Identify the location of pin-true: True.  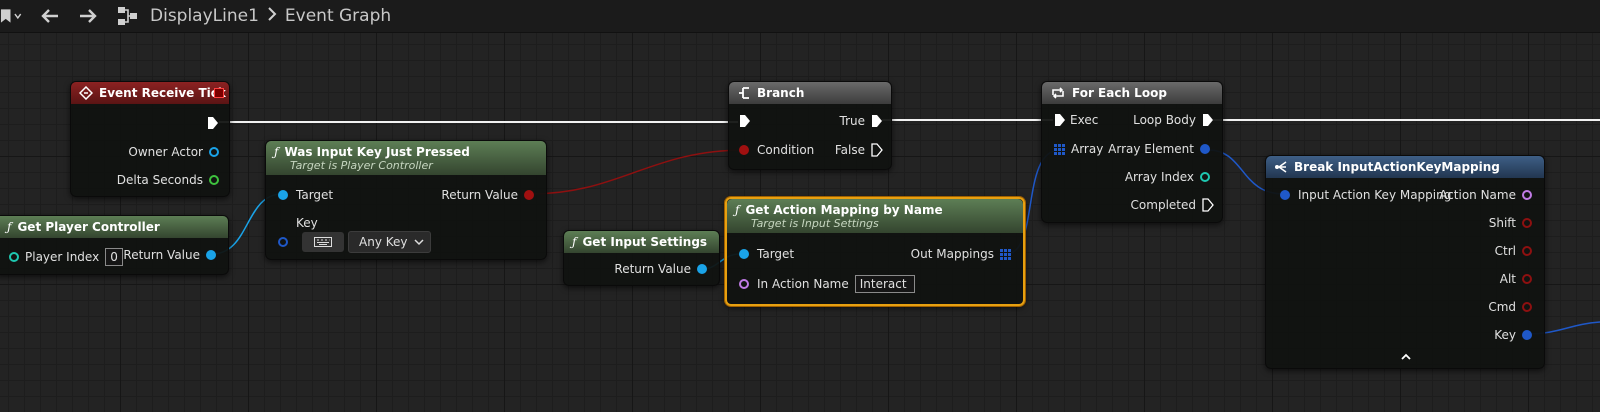
(862, 121).